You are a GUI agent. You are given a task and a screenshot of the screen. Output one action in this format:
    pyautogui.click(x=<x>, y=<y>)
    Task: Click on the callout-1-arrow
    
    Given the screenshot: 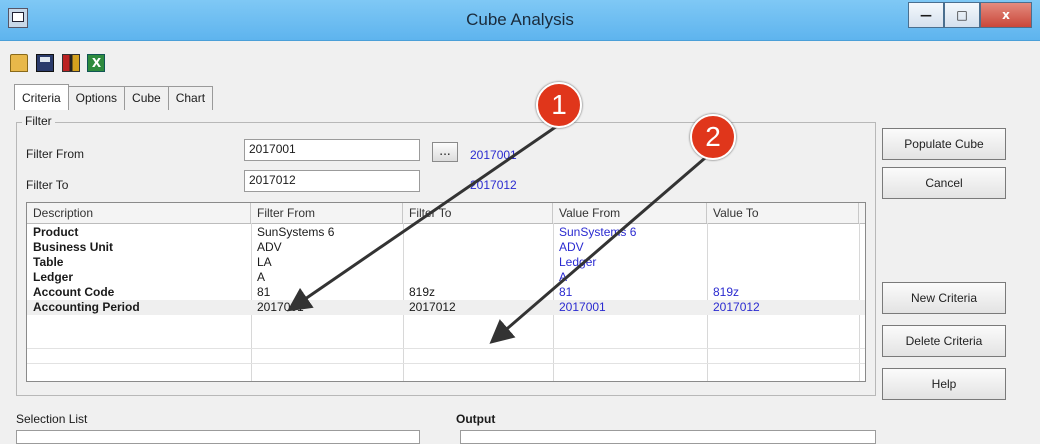 What is the action you would take?
    pyautogui.click(x=424, y=217)
    